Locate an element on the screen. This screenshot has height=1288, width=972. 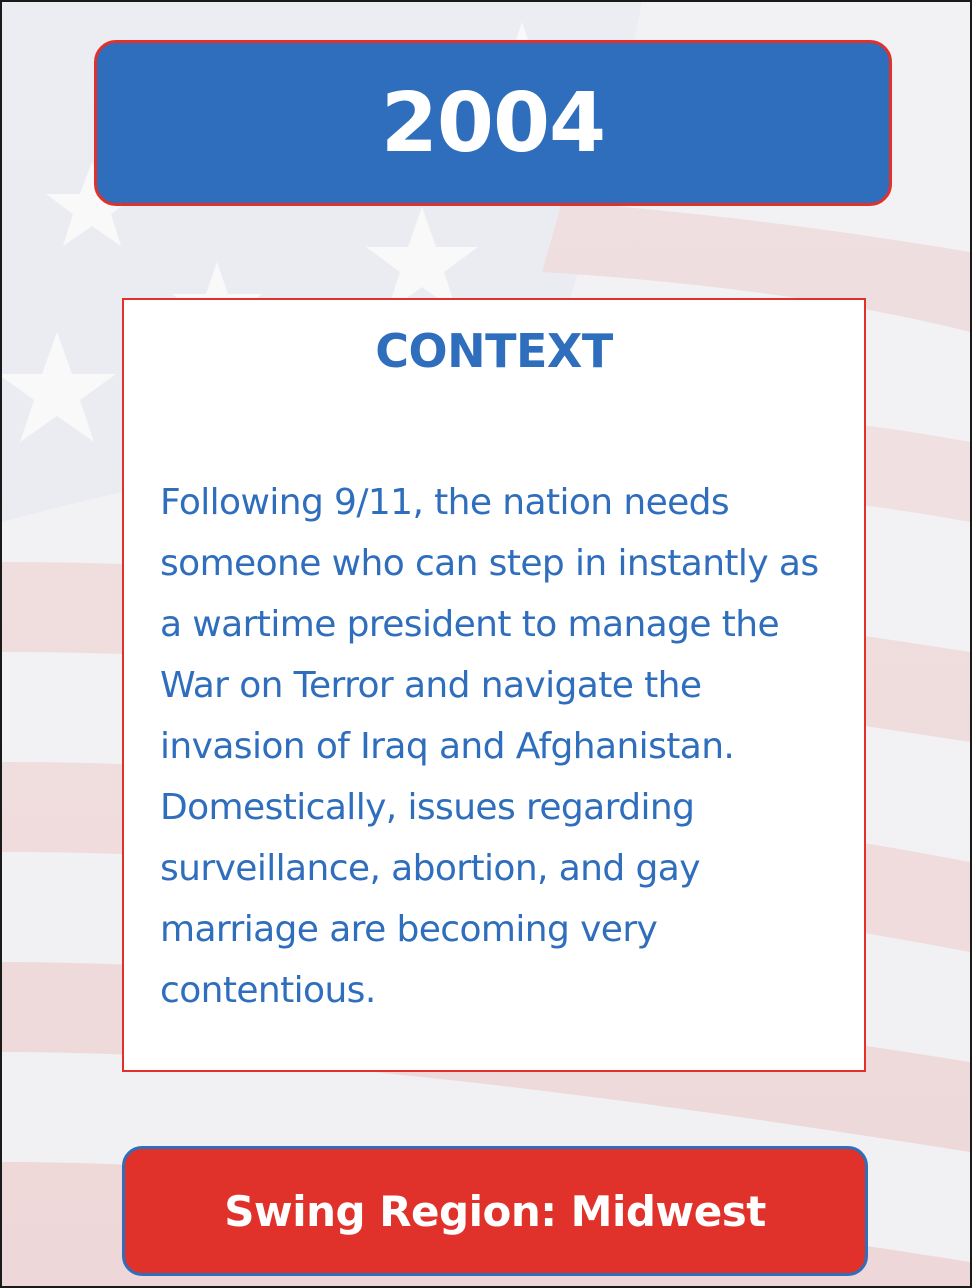
region-label: Swing Region: Midwest is located at coordinates (495, 1211).